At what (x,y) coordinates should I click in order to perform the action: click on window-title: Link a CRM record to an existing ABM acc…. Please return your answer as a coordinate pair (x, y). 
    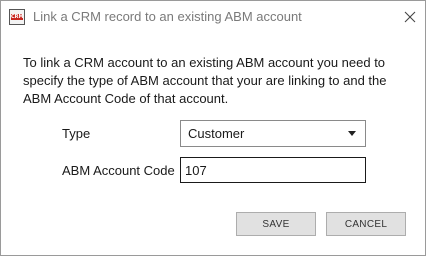
    Looking at the image, I should click on (167, 16).